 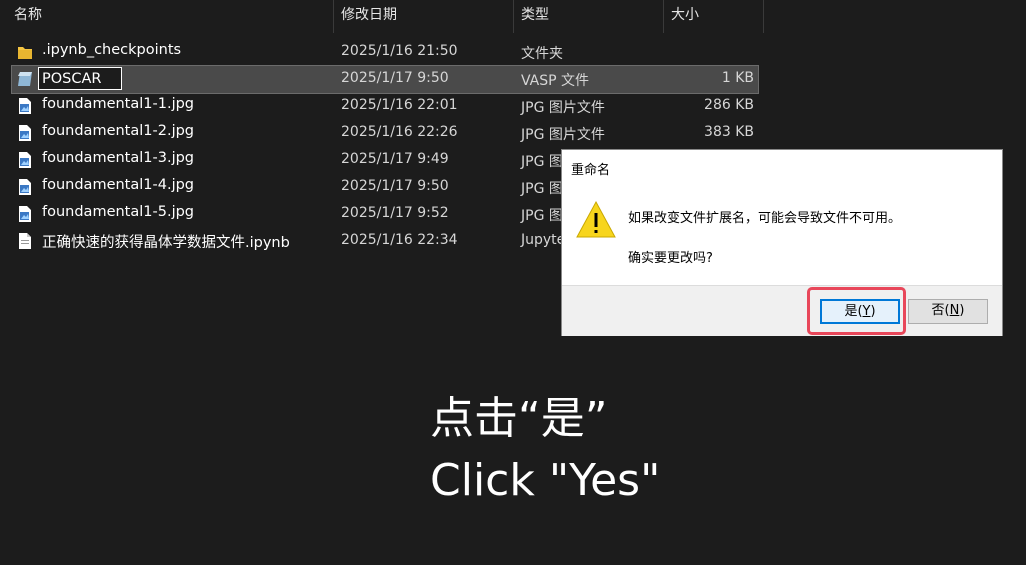 I want to click on column-name-label: 名称, so click(x=28, y=15).